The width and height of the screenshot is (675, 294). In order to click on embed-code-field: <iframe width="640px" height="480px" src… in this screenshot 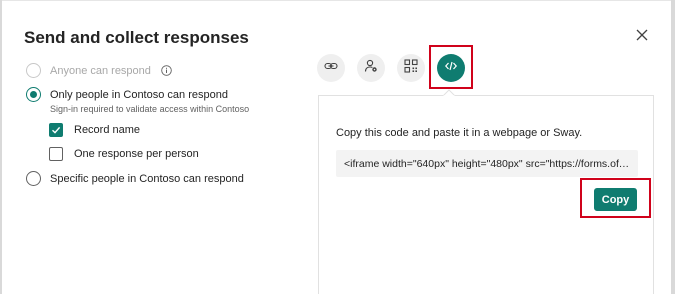, I will do `click(487, 163)`.